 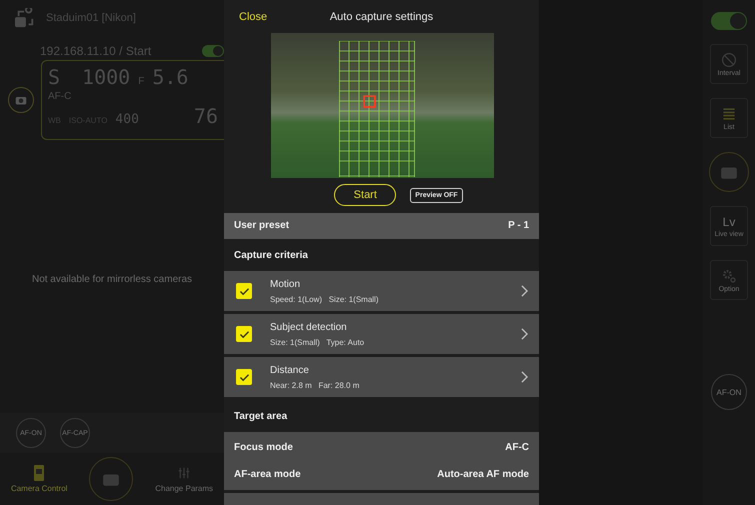 I want to click on subject-box-icon, so click(x=369, y=101).